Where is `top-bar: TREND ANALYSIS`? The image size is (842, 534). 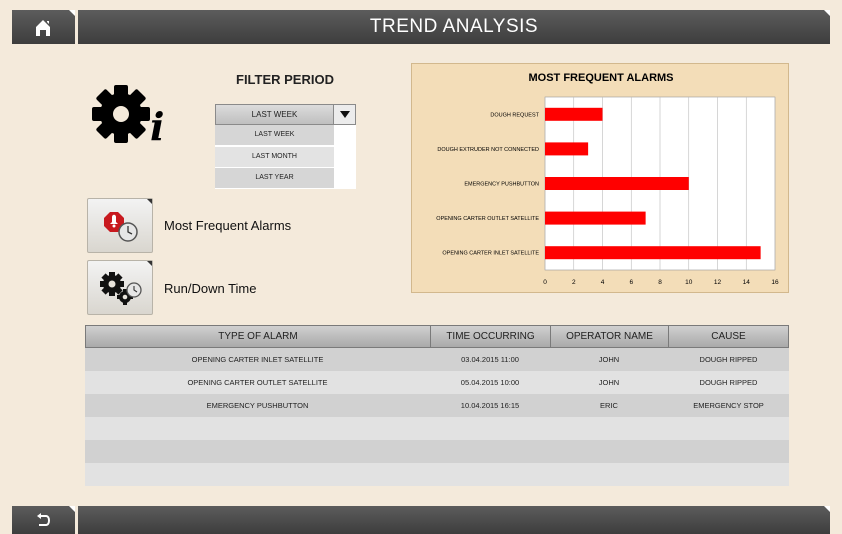 top-bar: TREND ANALYSIS is located at coordinates (421, 22).